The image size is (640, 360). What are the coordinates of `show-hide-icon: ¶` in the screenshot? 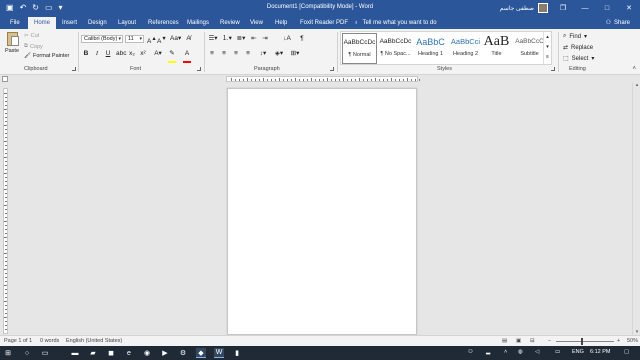 It's located at (302, 39).